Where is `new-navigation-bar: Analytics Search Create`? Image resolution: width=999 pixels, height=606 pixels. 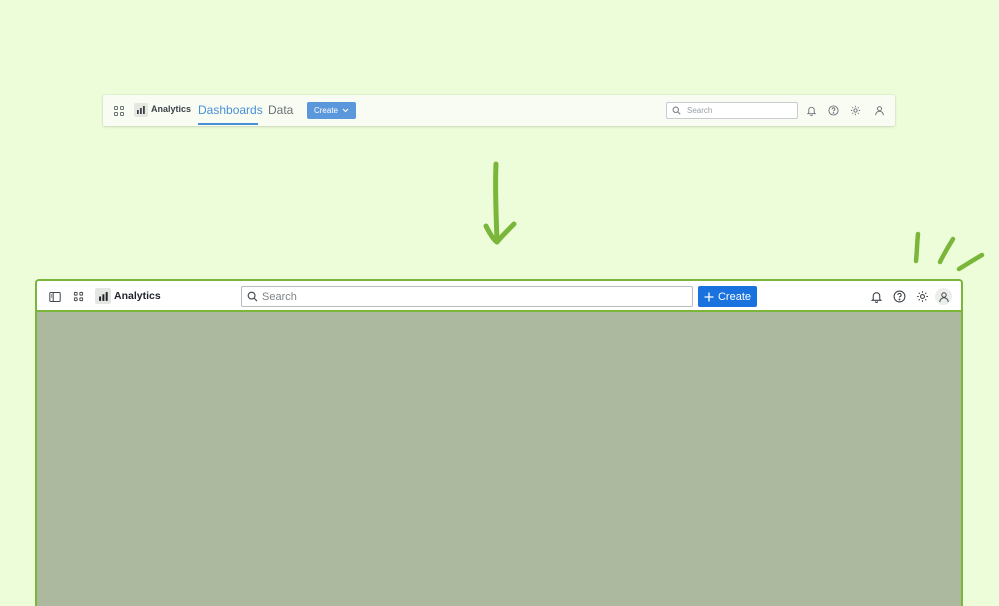
new-navigation-bar: Analytics Search Create is located at coordinates (499, 296).